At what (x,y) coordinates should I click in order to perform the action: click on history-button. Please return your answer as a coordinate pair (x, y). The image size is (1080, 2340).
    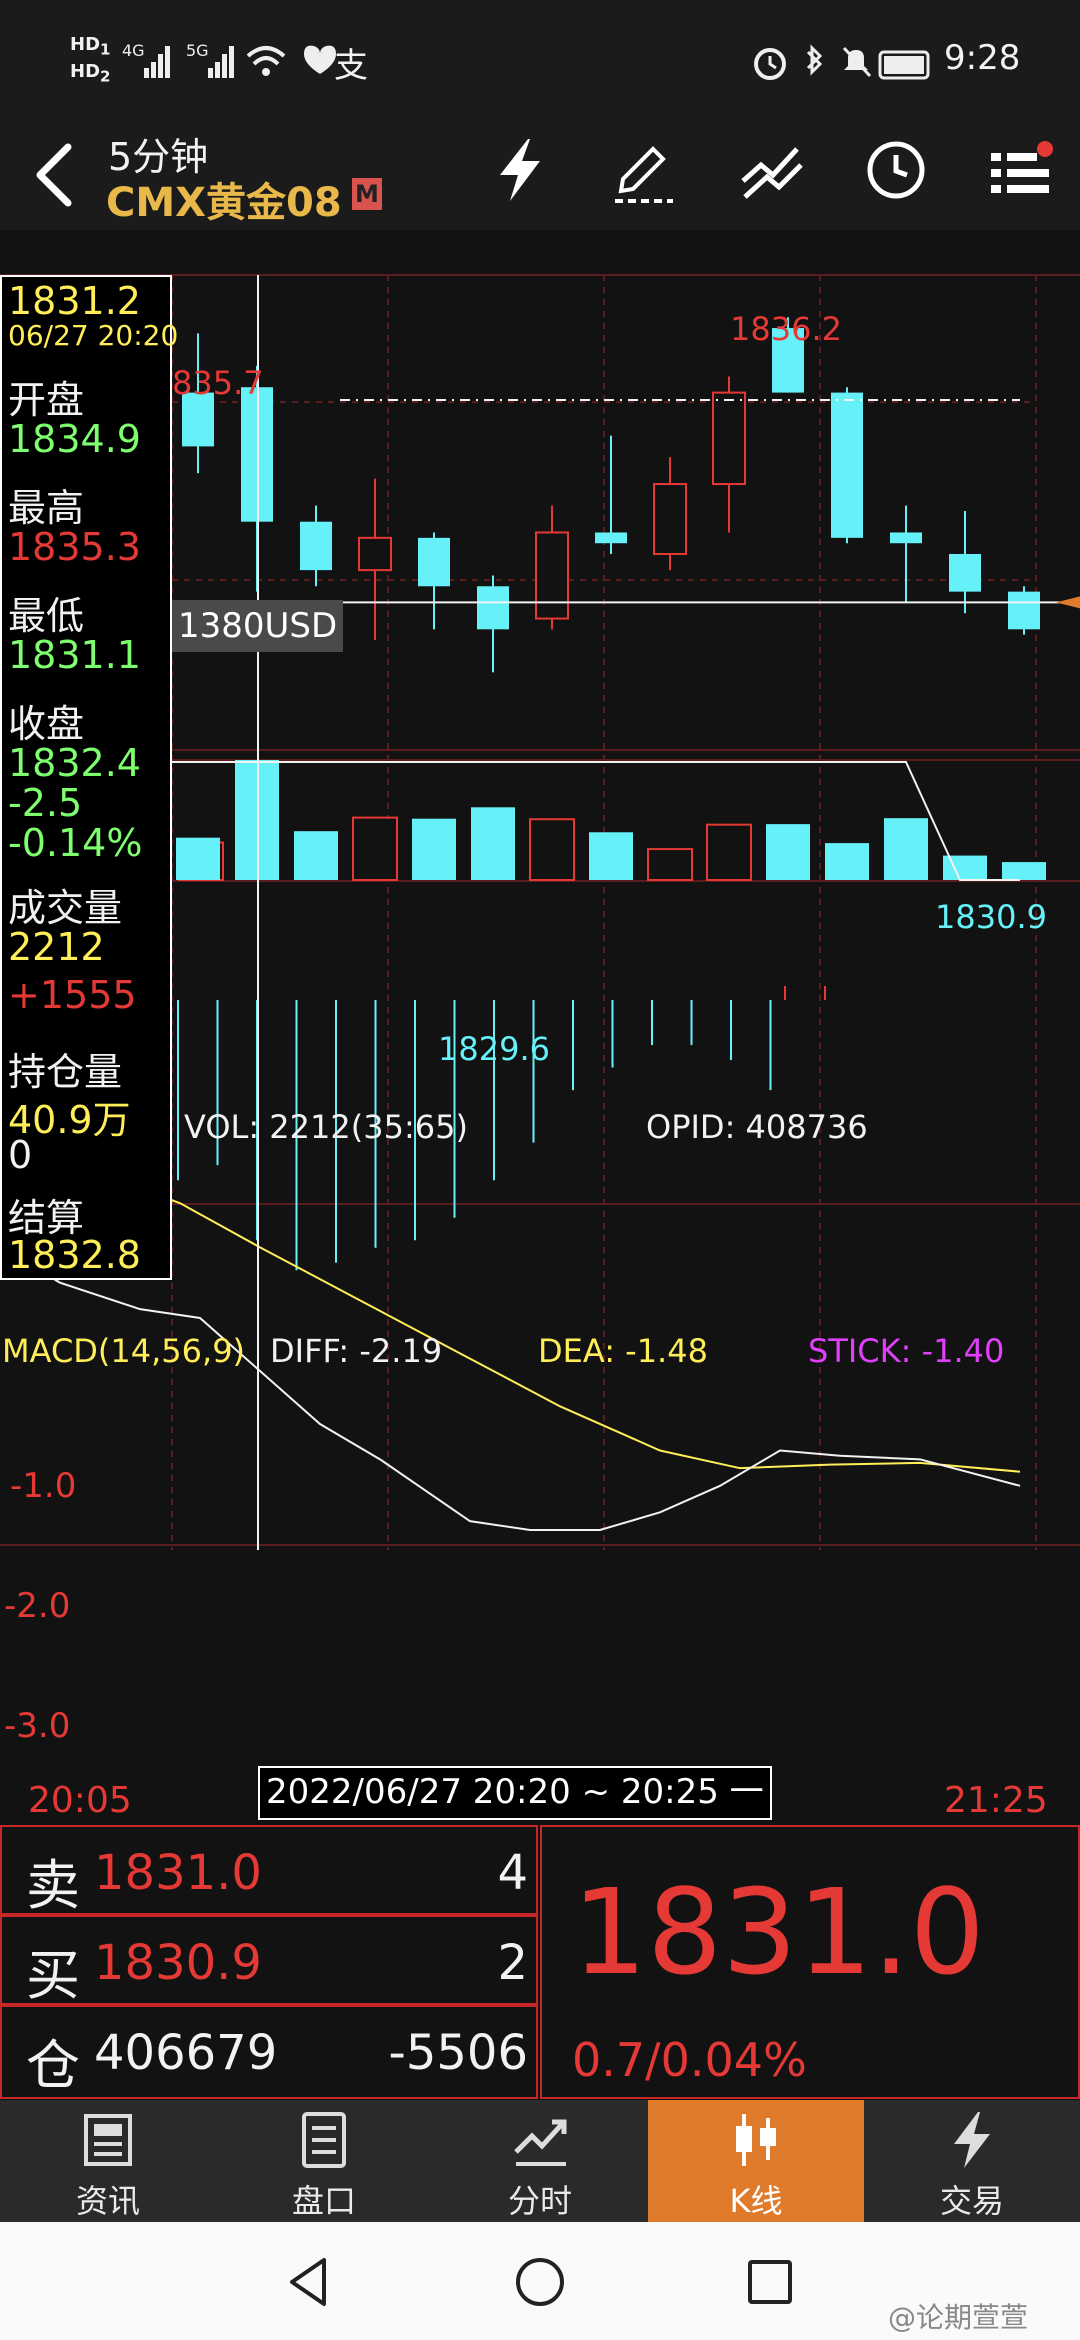
    Looking at the image, I should click on (896, 170).